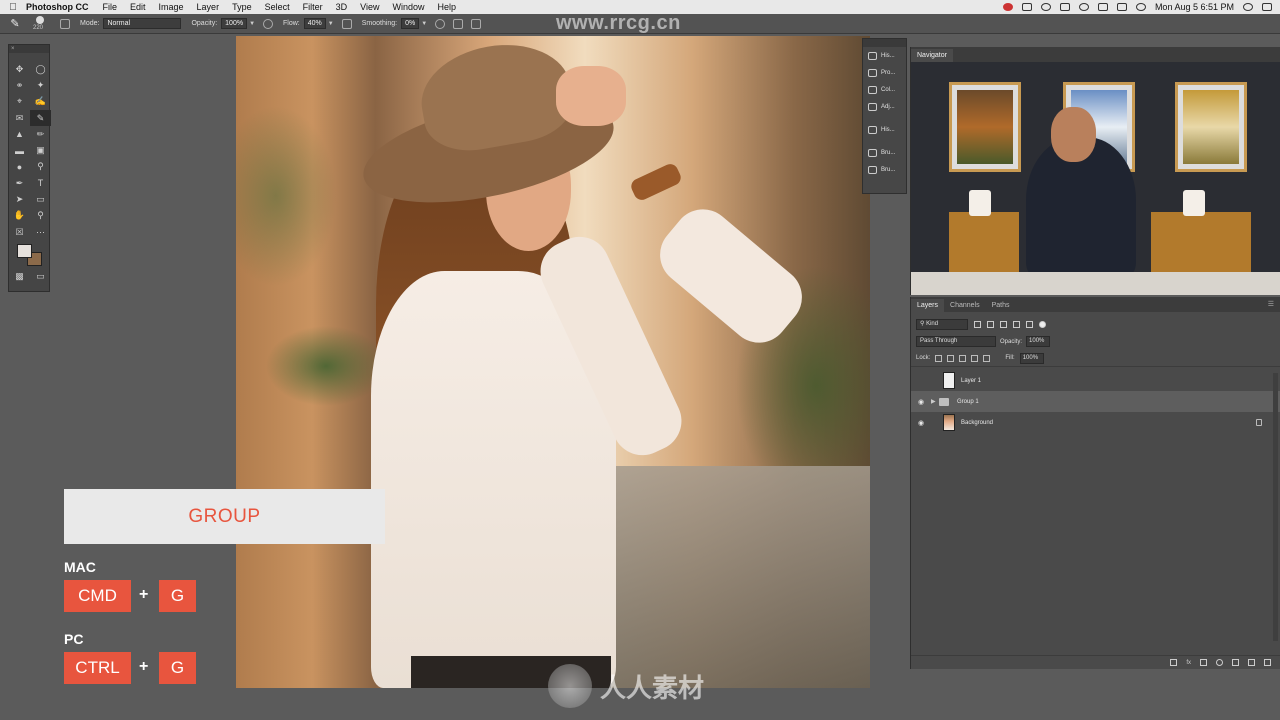 This screenshot has width=1280, height=720. Describe the element at coordinates (346, 23) in the screenshot. I see `airbrush-icon` at that location.